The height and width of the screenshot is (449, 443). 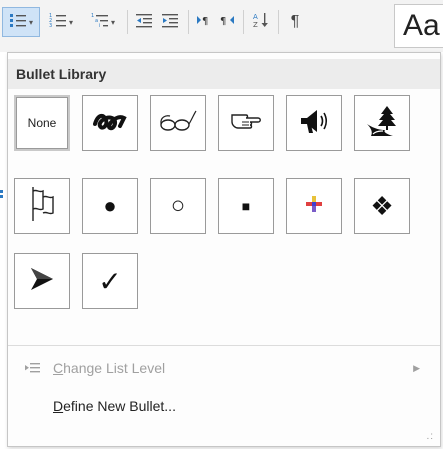 I want to click on bullet-arrowhead, so click(x=42, y=281).